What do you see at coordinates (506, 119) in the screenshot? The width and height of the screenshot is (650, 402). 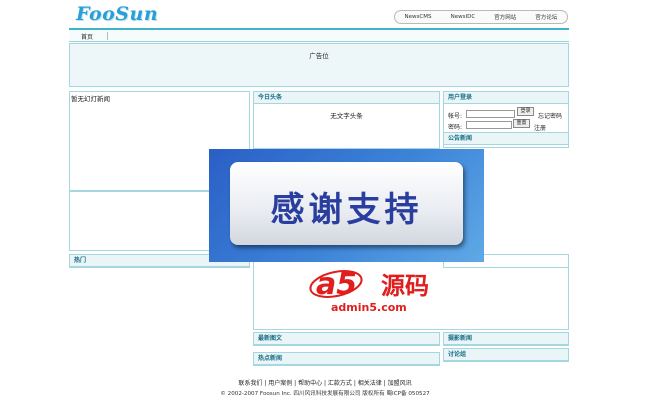 I see `login-panel: 用户登录 帐号: 登录 忘记密码 密码: 重置 注册 公告新闻` at bounding box center [506, 119].